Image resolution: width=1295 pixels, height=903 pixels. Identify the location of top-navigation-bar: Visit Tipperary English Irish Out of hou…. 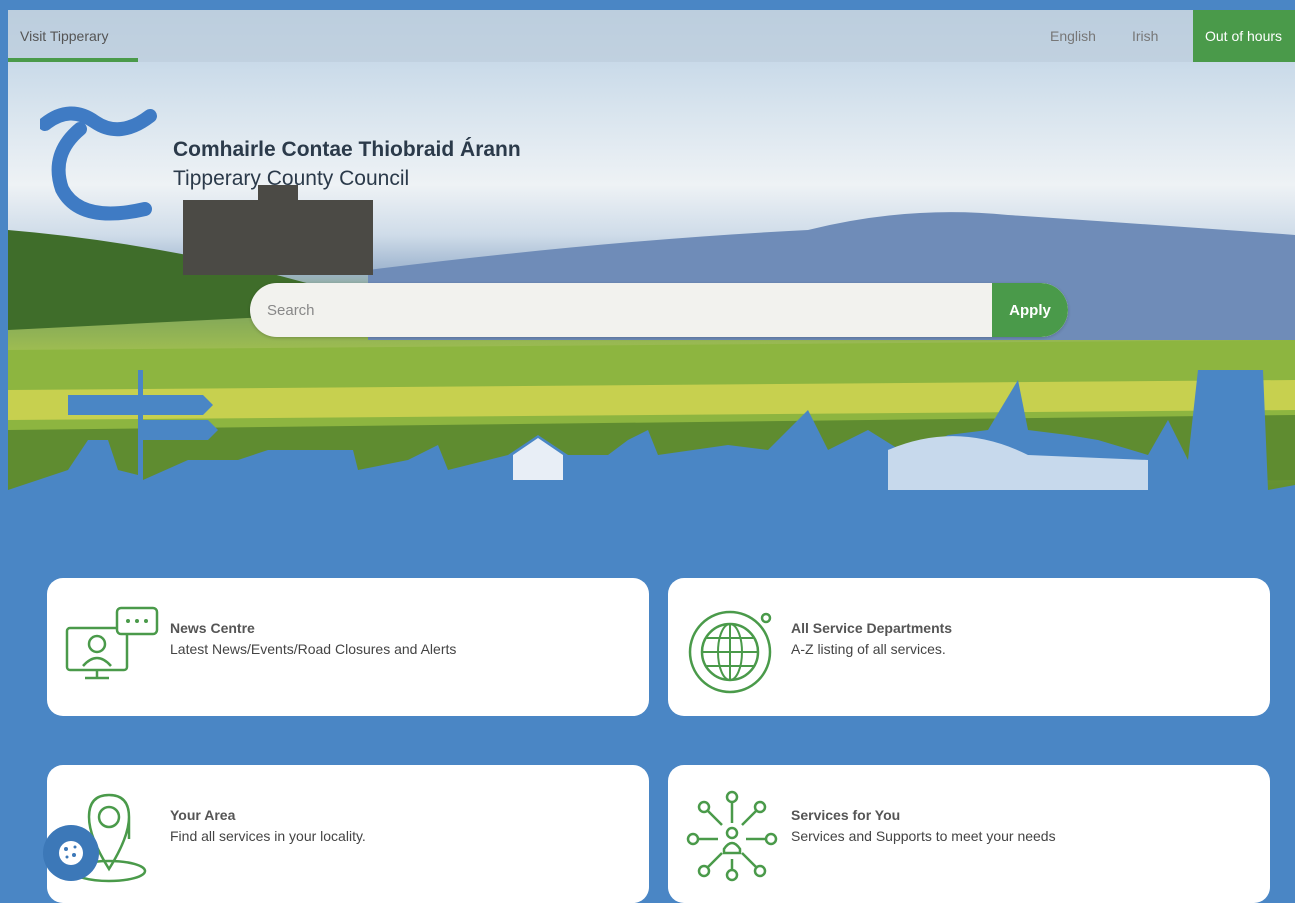
(651, 36).